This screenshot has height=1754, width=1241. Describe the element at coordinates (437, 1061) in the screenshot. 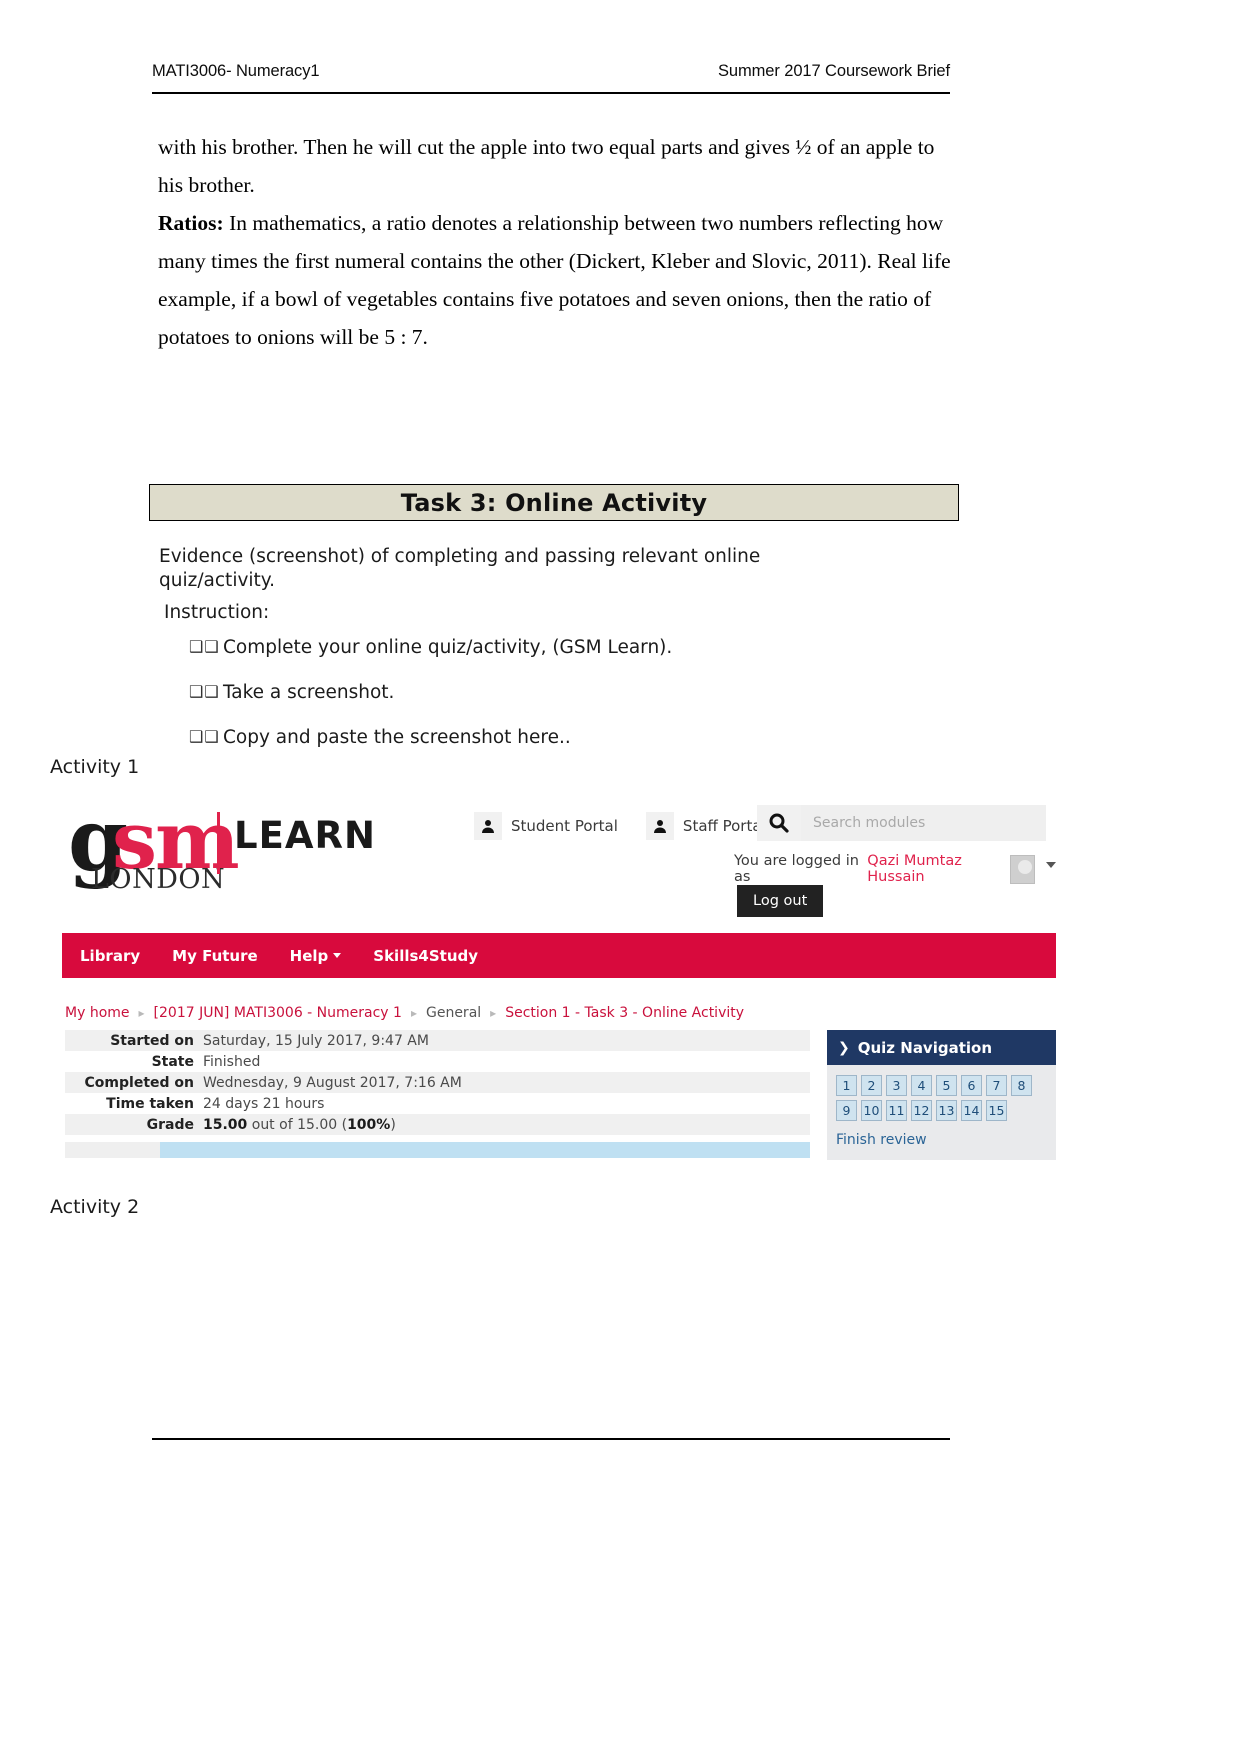

I see `table-row: State Finished` at that location.